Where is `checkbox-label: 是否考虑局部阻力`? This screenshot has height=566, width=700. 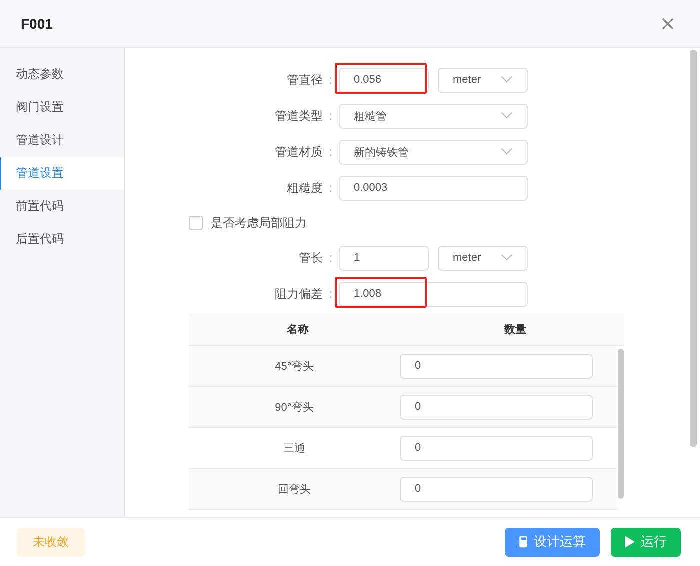
checkbox-label: 是否考虑局部阻力 is located at coordinates (259, 223).